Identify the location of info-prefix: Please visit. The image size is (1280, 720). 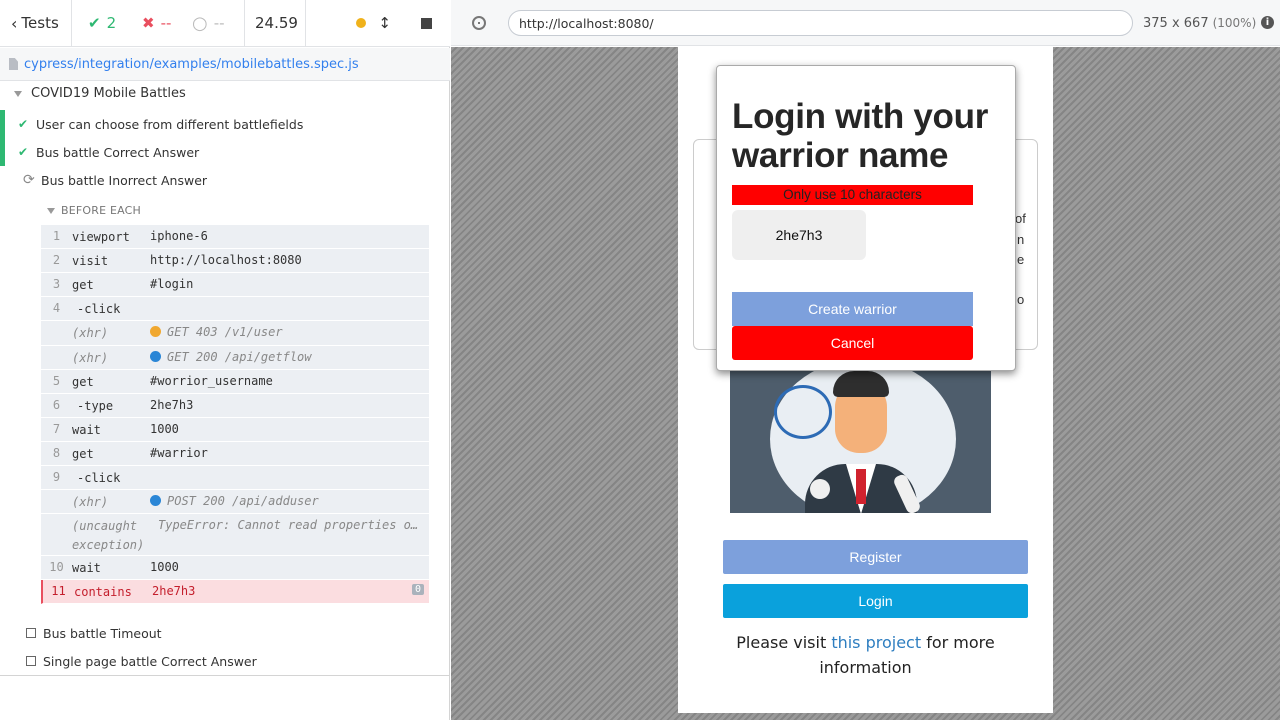
(784, 642).